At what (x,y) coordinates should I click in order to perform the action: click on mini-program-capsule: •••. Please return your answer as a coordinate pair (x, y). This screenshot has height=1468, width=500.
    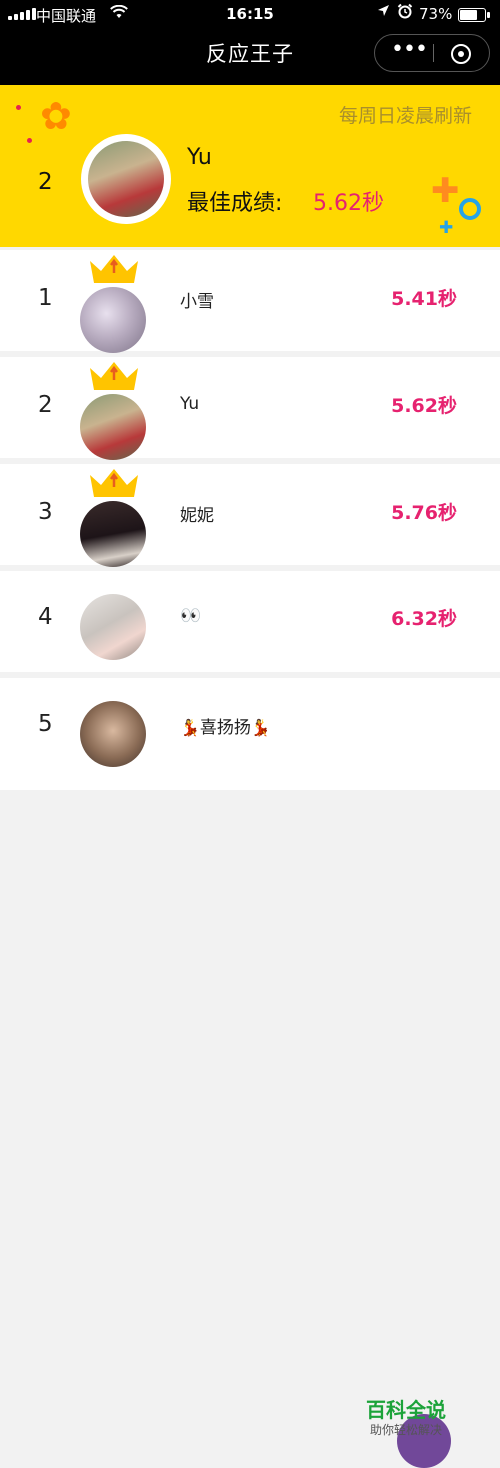
    Looking at the image, I should click on (432, 53).